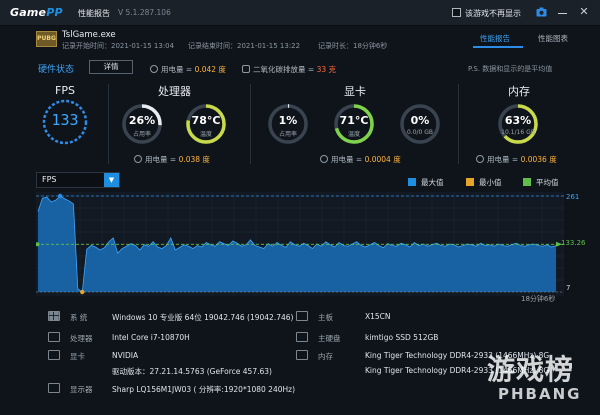 This screenshot has height=415, width=600. I want to click on disk-icon, so click(302, 337).